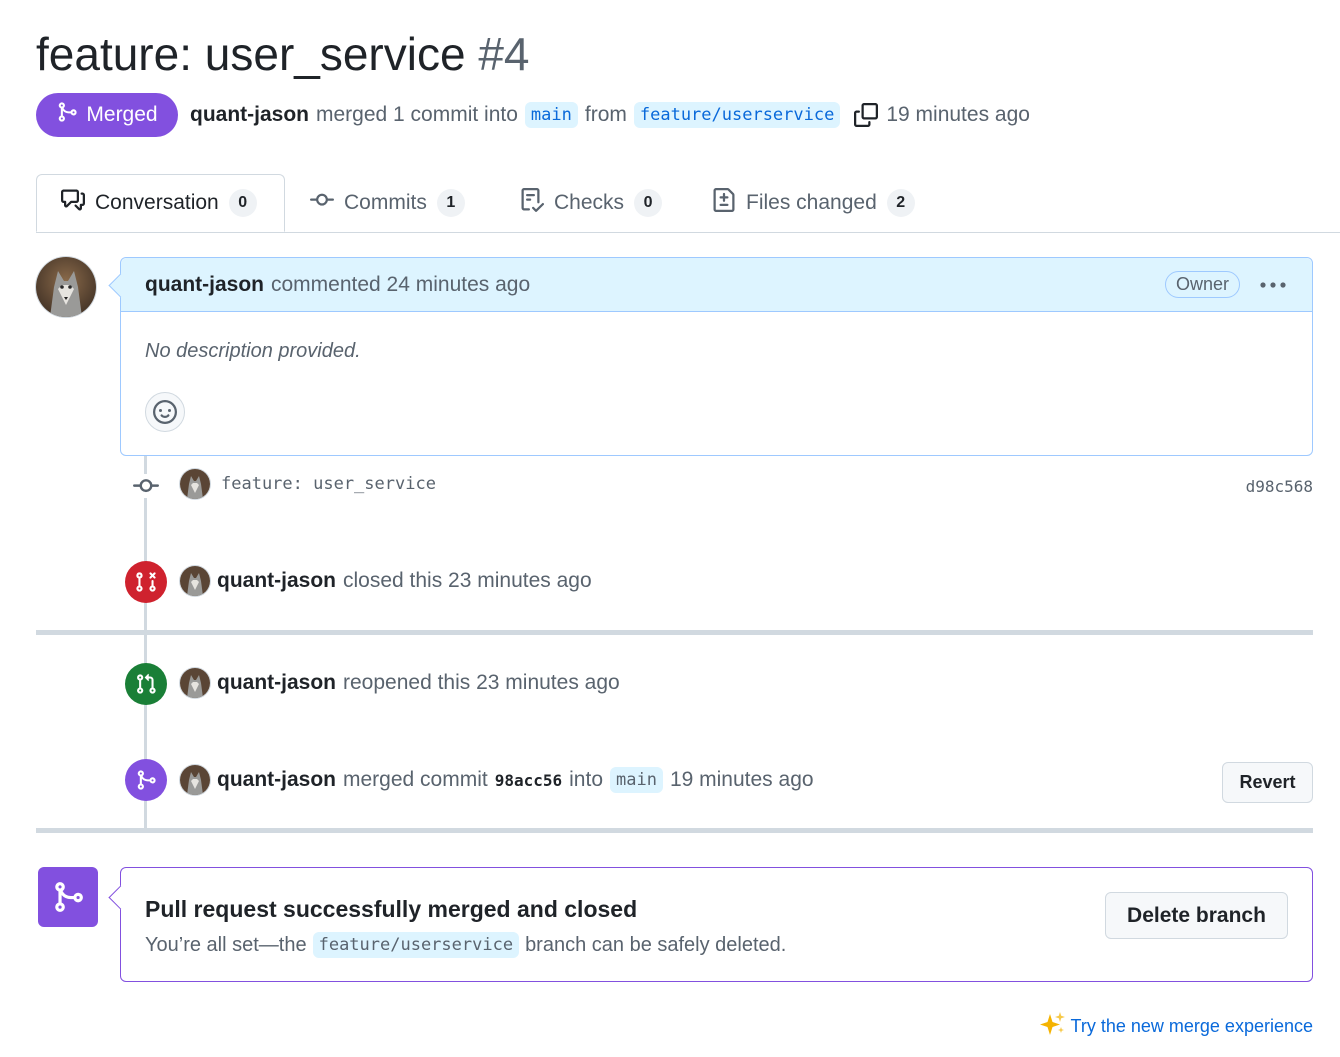 The height and width of the screenshot is (1057, 1340). What do you see at coordinates (636, 780) in the screenshot?
I see `merge-base-branch: main` at bounding box center [636, 780].